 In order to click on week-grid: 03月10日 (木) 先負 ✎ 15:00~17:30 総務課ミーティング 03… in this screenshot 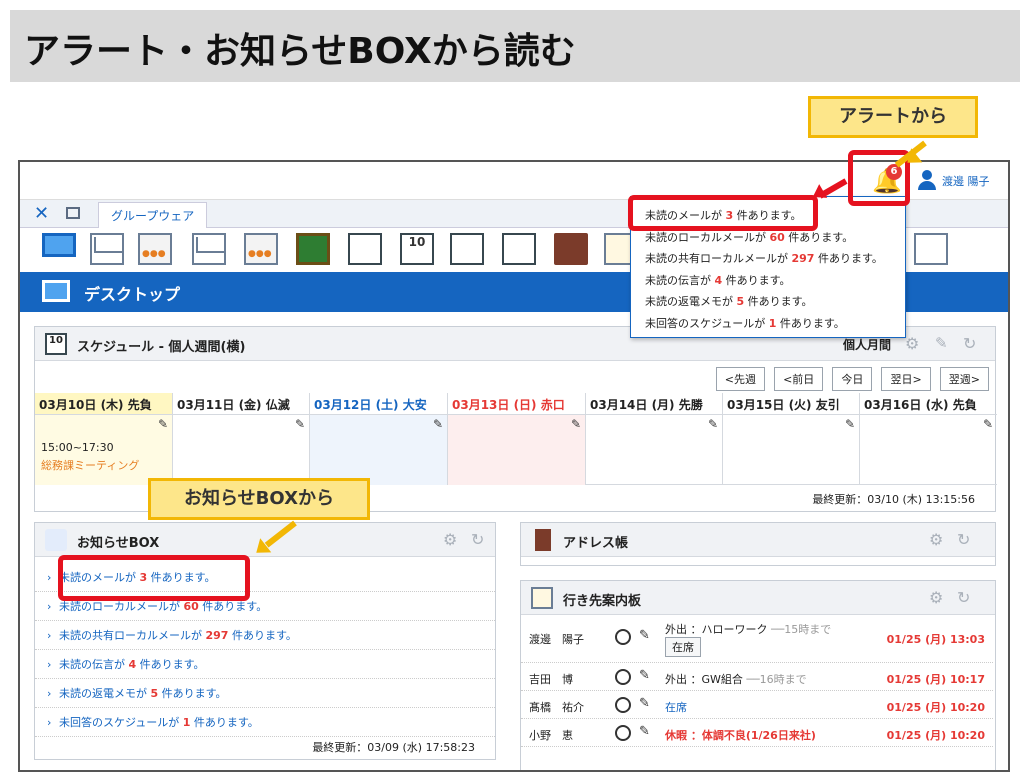, I will do `click(516, 439)`.